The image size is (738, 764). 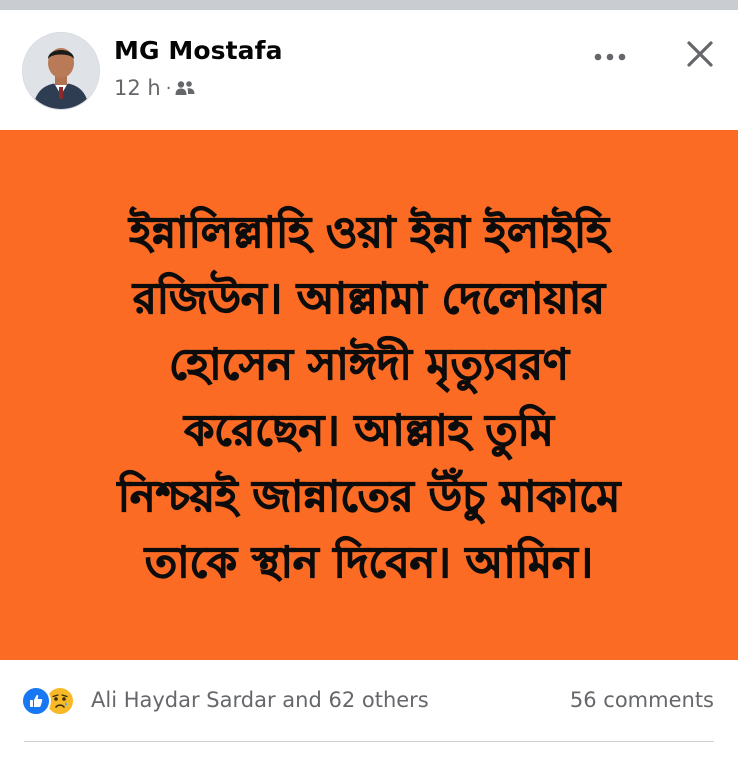 What do you see at coordinates (260, 700) in the screenshot?
I see `reactions-summary: Ali Haydar Sardar and 62 others` at bounding box center [260, 700].